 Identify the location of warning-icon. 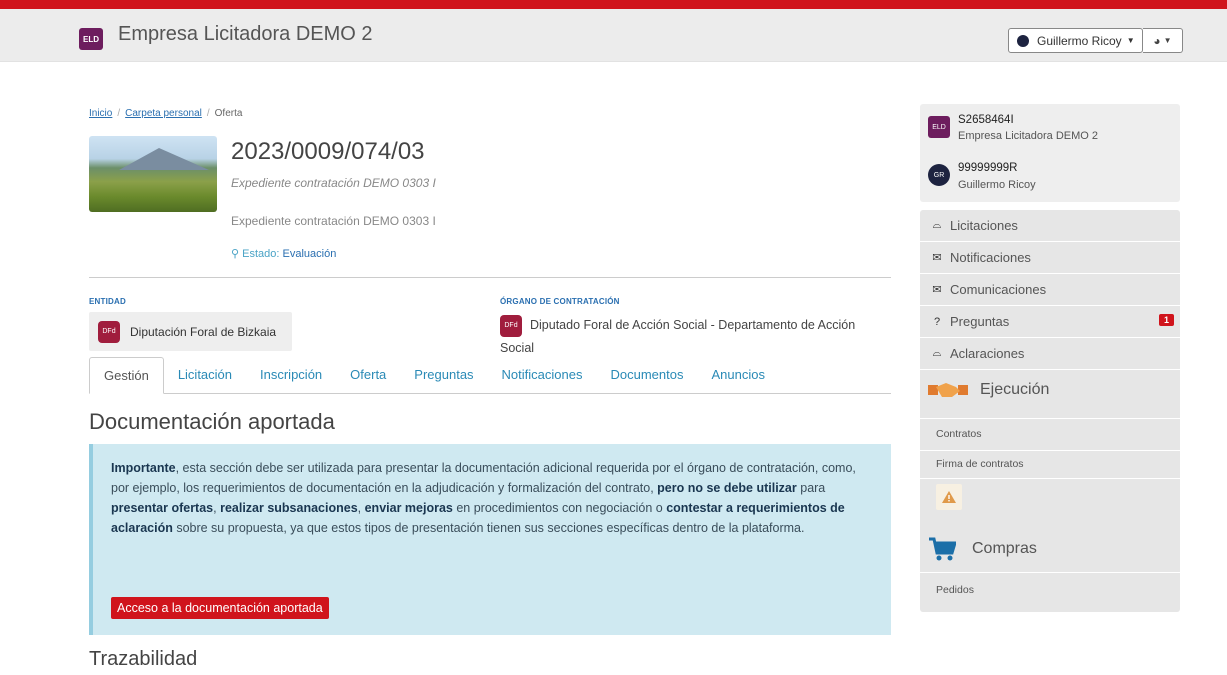
(949, 497).